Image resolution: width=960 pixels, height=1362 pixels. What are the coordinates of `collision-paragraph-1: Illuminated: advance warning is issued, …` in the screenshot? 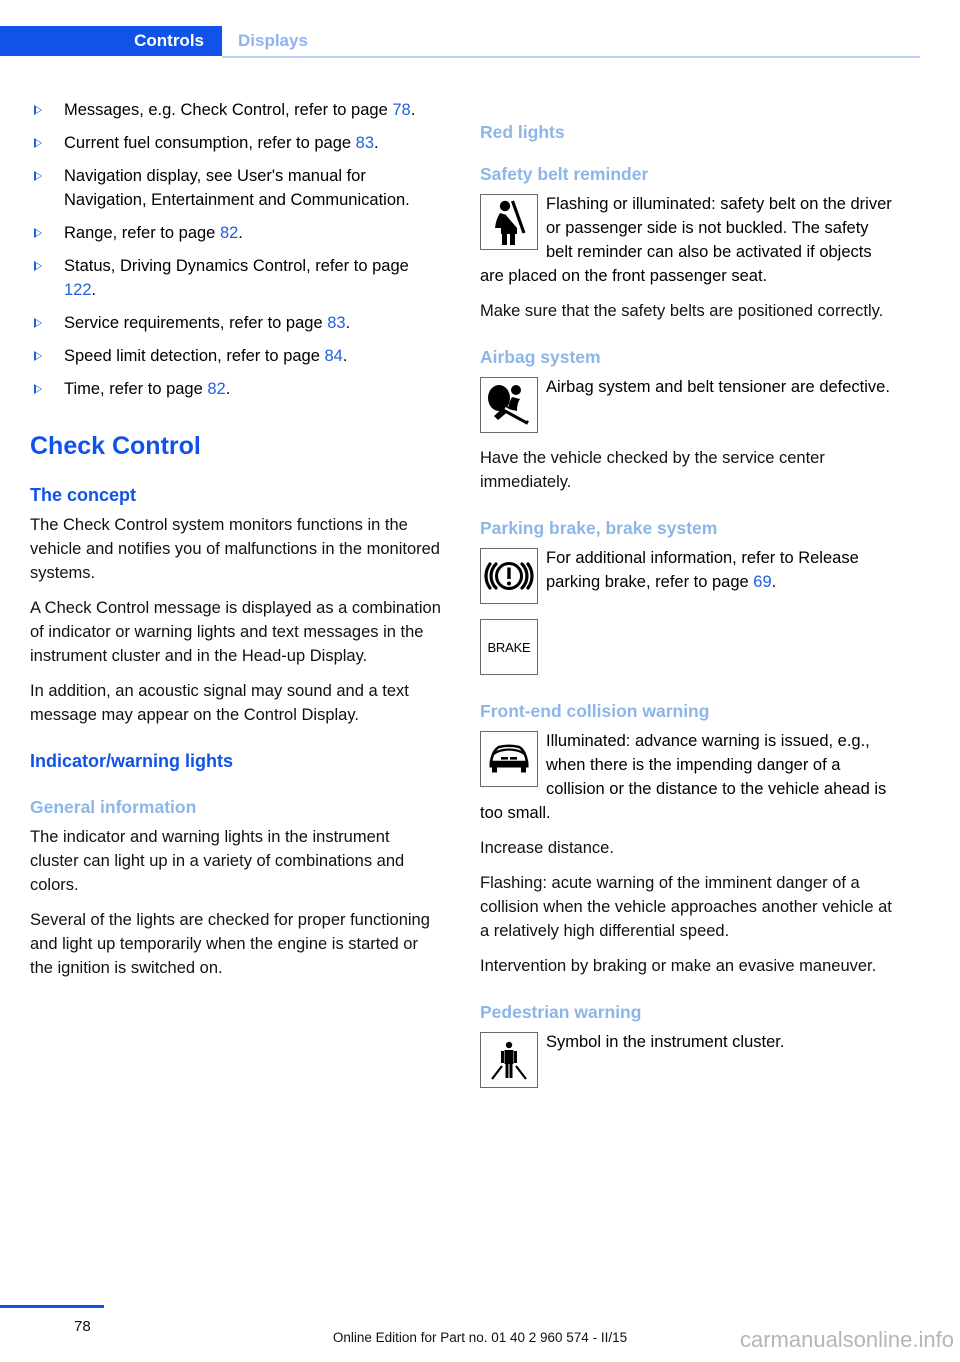 It's located at (683, 777).